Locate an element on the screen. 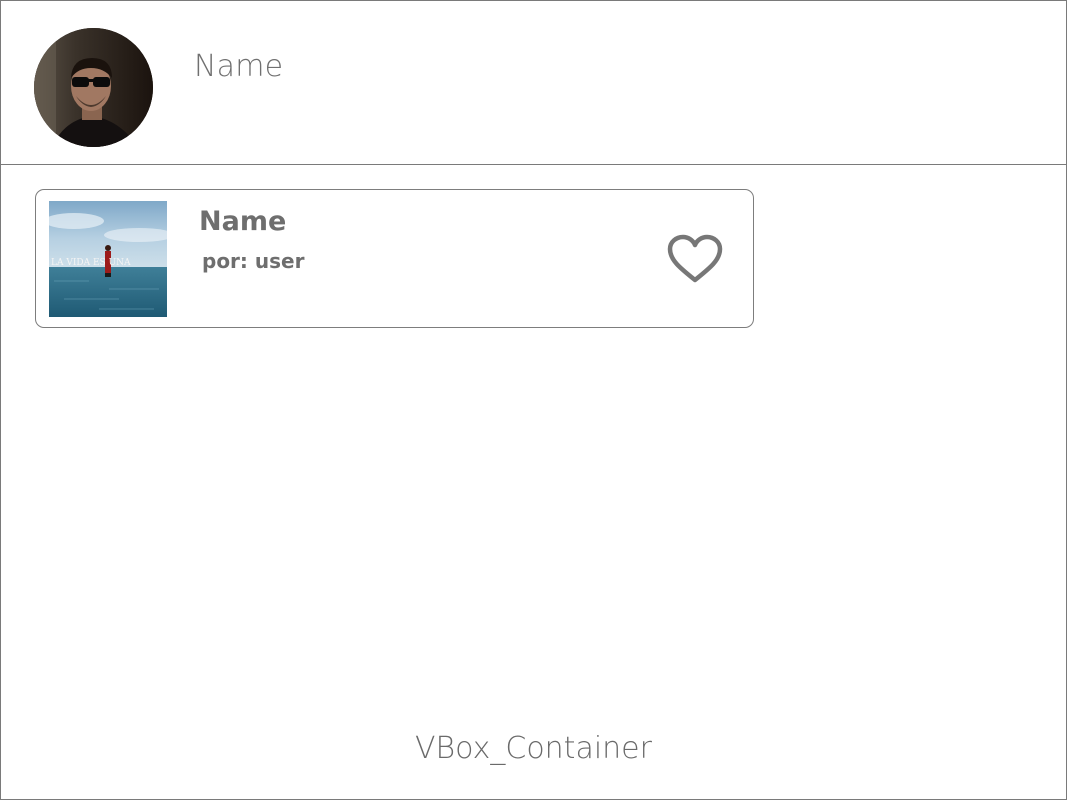  album-cover: LA VIDA ES UNA is located at coordinates (108, 259).